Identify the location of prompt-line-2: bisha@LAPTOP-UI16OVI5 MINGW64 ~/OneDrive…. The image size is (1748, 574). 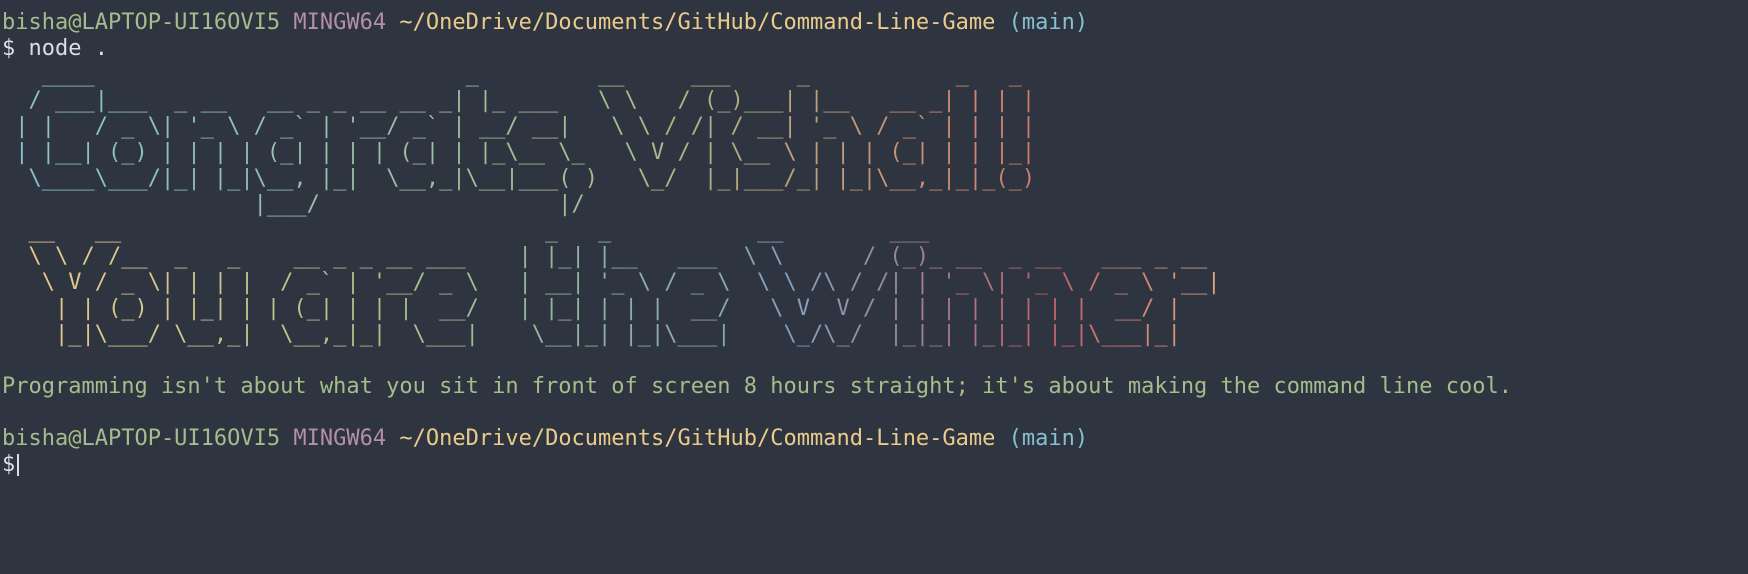
(875, 439).